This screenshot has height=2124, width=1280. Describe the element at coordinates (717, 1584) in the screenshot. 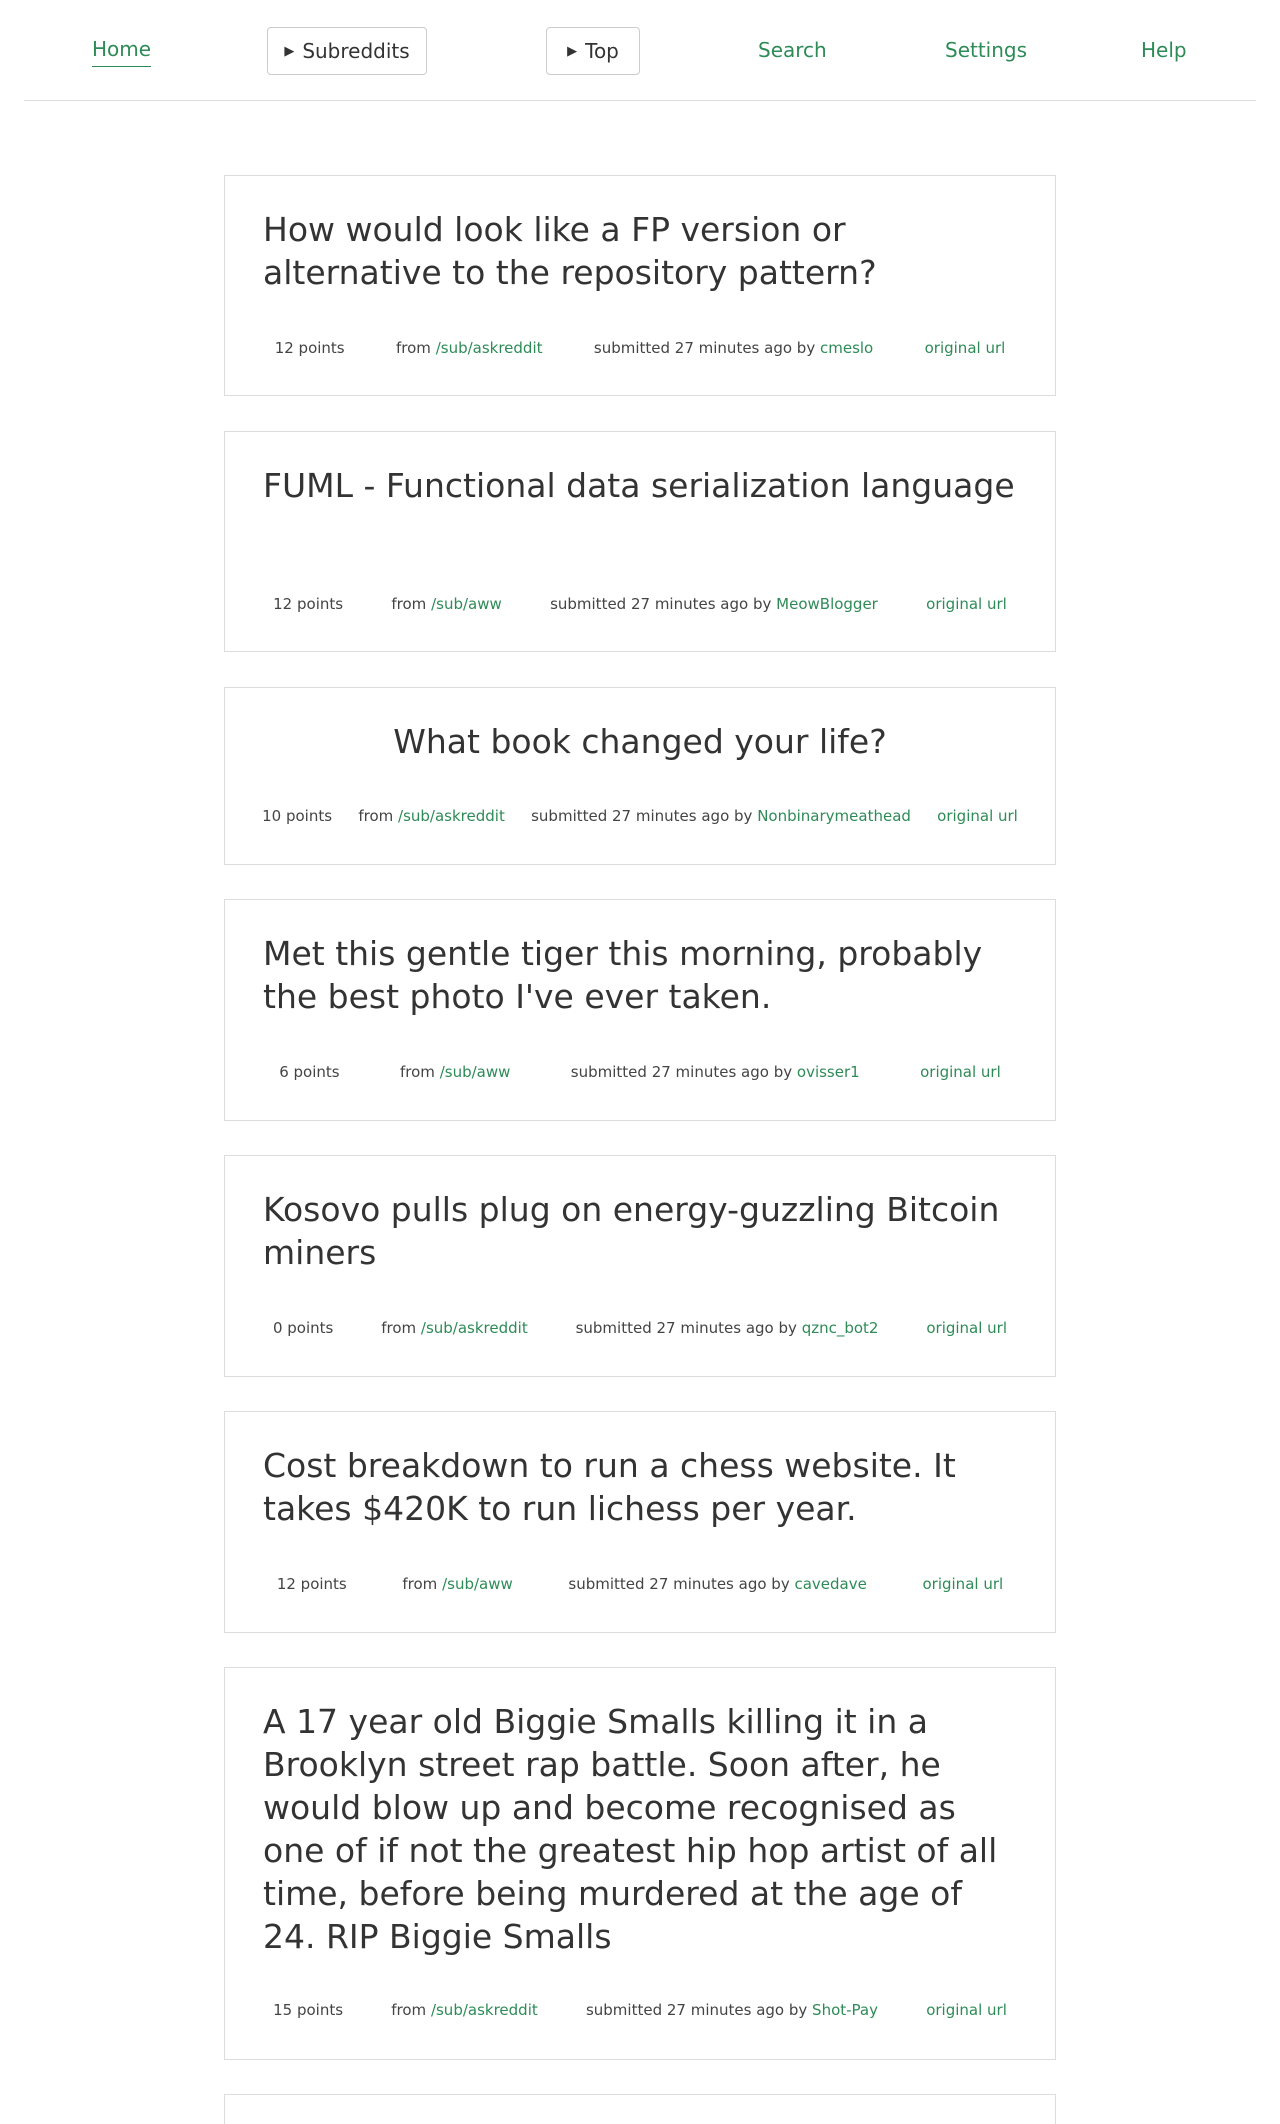

I see `post-submitted: submitted 27 minutes ago by cavedave` at that location.